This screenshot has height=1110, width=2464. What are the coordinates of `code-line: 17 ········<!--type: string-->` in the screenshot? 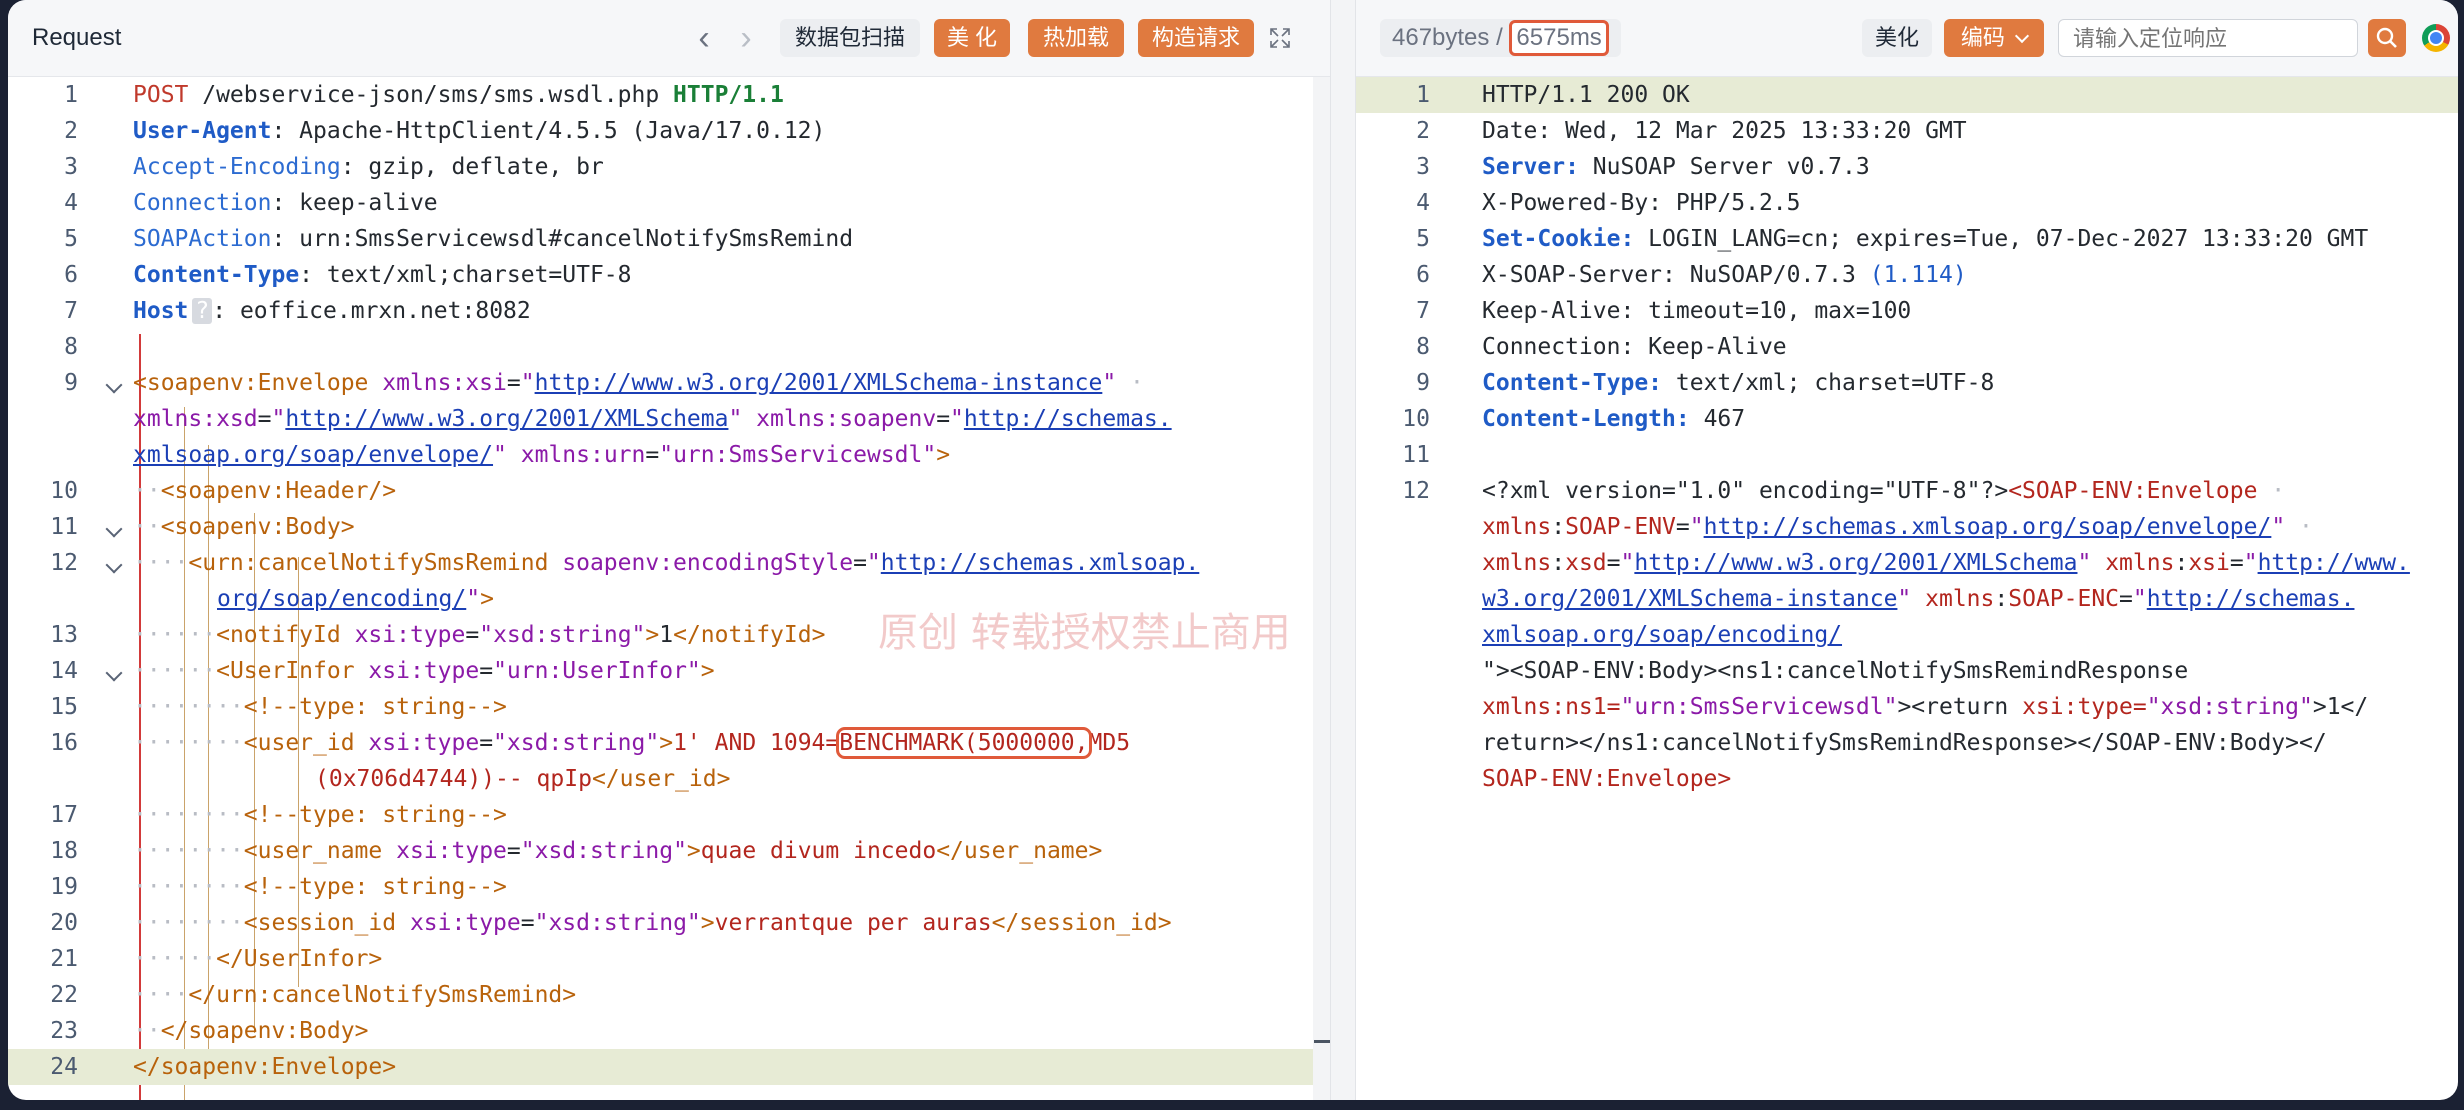 It's located at (669, 815).